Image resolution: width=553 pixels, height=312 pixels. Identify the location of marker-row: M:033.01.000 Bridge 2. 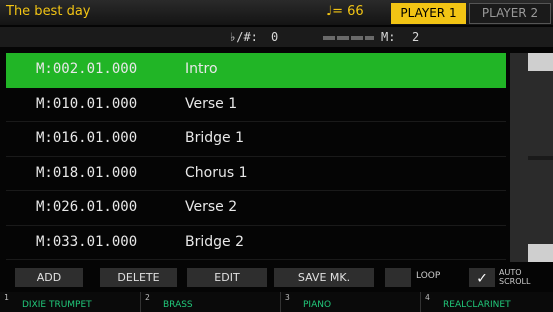
(256, 243).